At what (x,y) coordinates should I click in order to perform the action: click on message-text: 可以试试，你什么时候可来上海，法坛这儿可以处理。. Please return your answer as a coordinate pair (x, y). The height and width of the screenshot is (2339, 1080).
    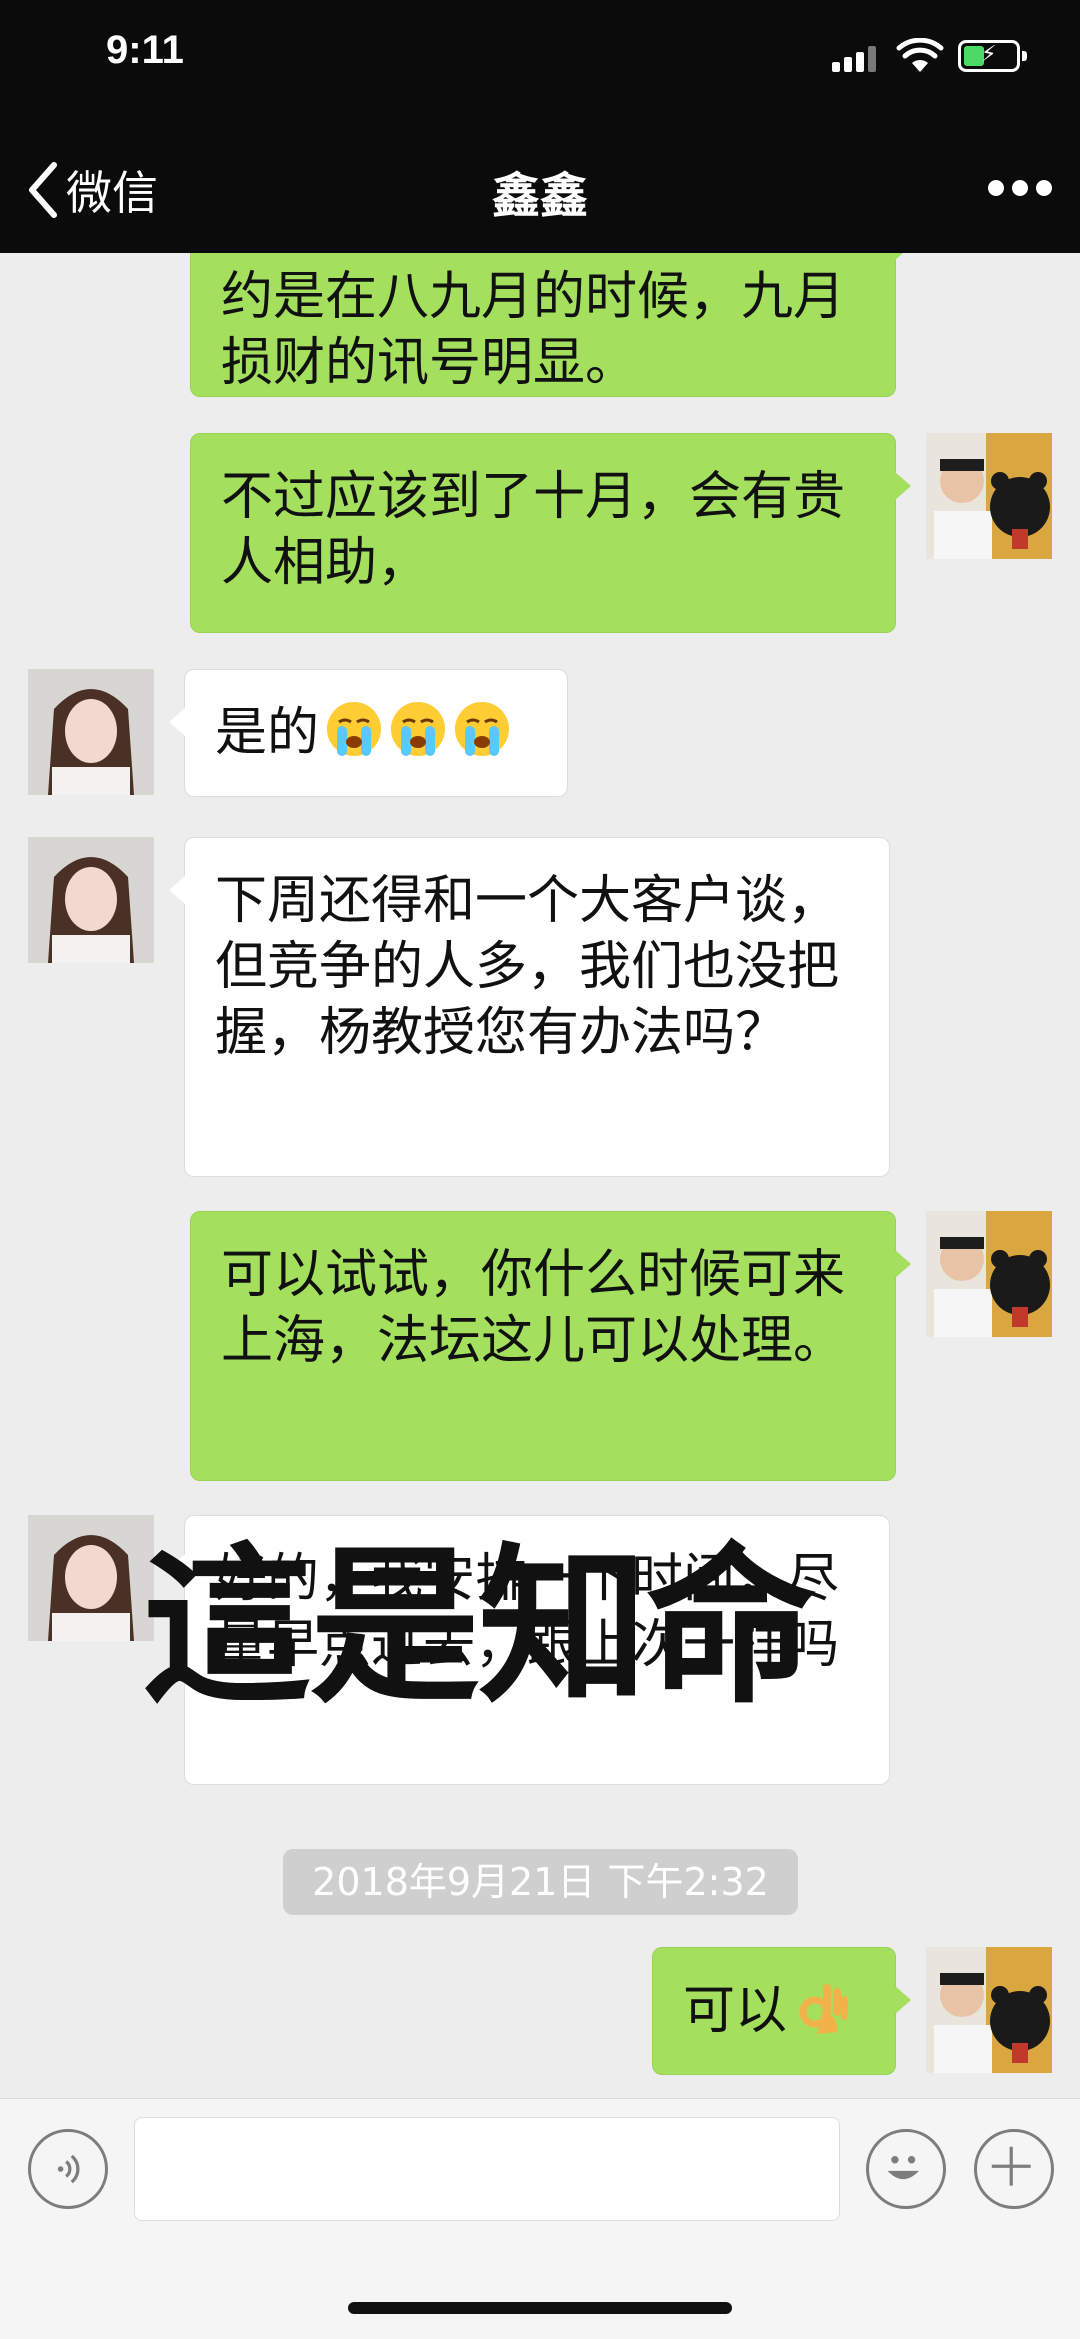
    Looking at the image, I should click on (533, 1308).